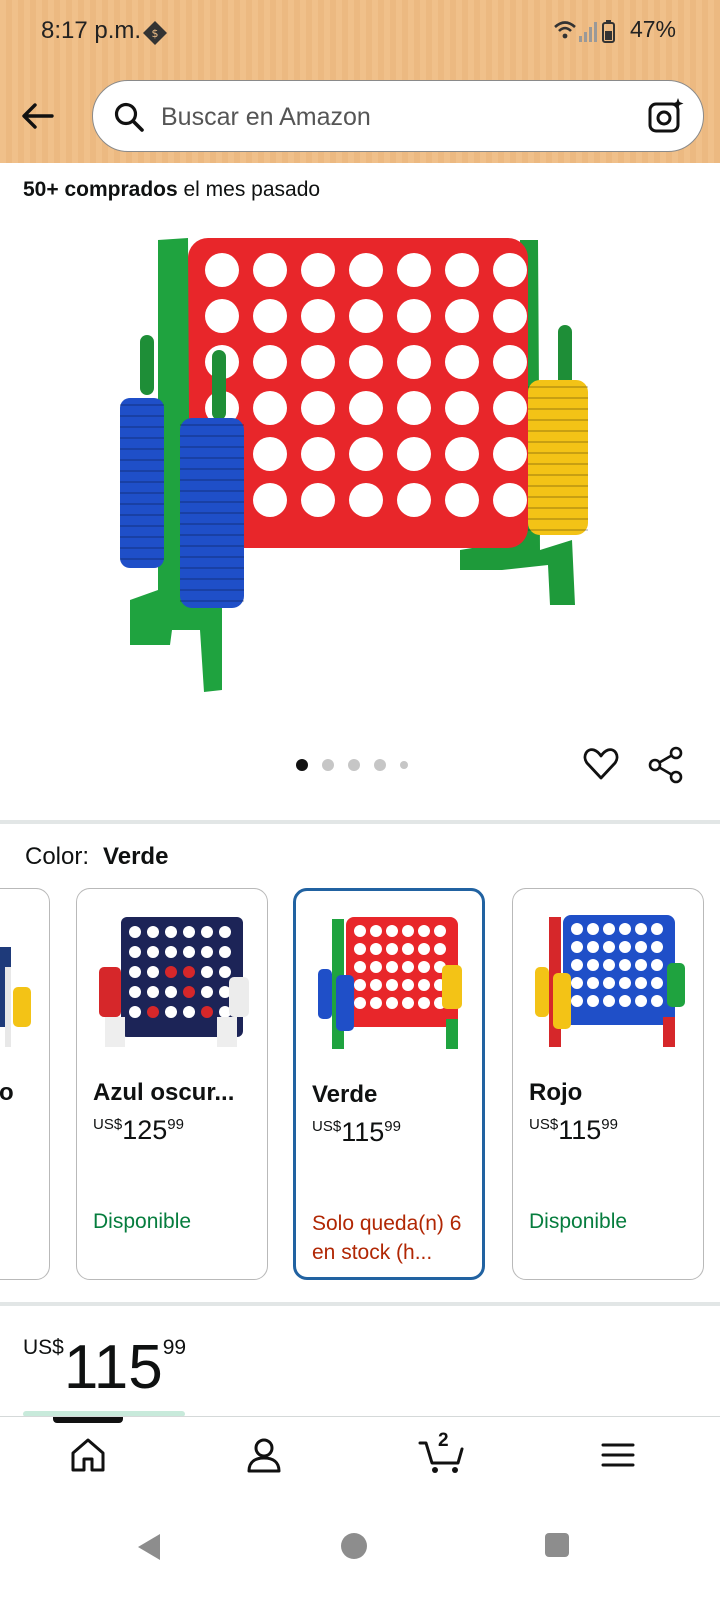 Image resolution: width=720 pixels, height=1600 pixels. I want to click on color-label: Color:, so click(57, 856).